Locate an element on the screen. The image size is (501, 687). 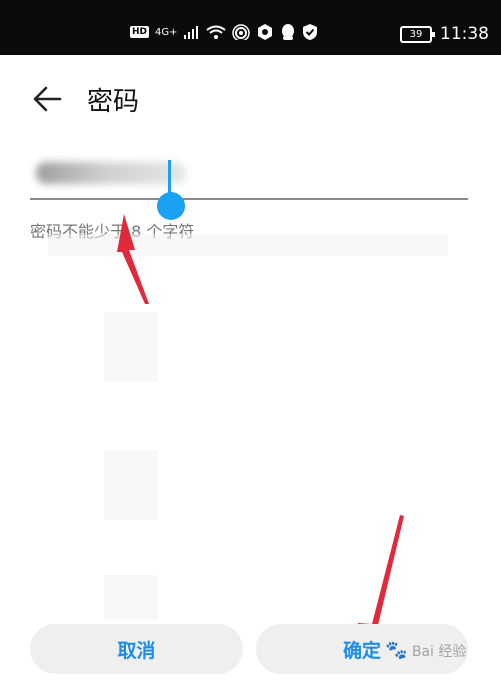
password-field-row is located at coordinates (249, 176).